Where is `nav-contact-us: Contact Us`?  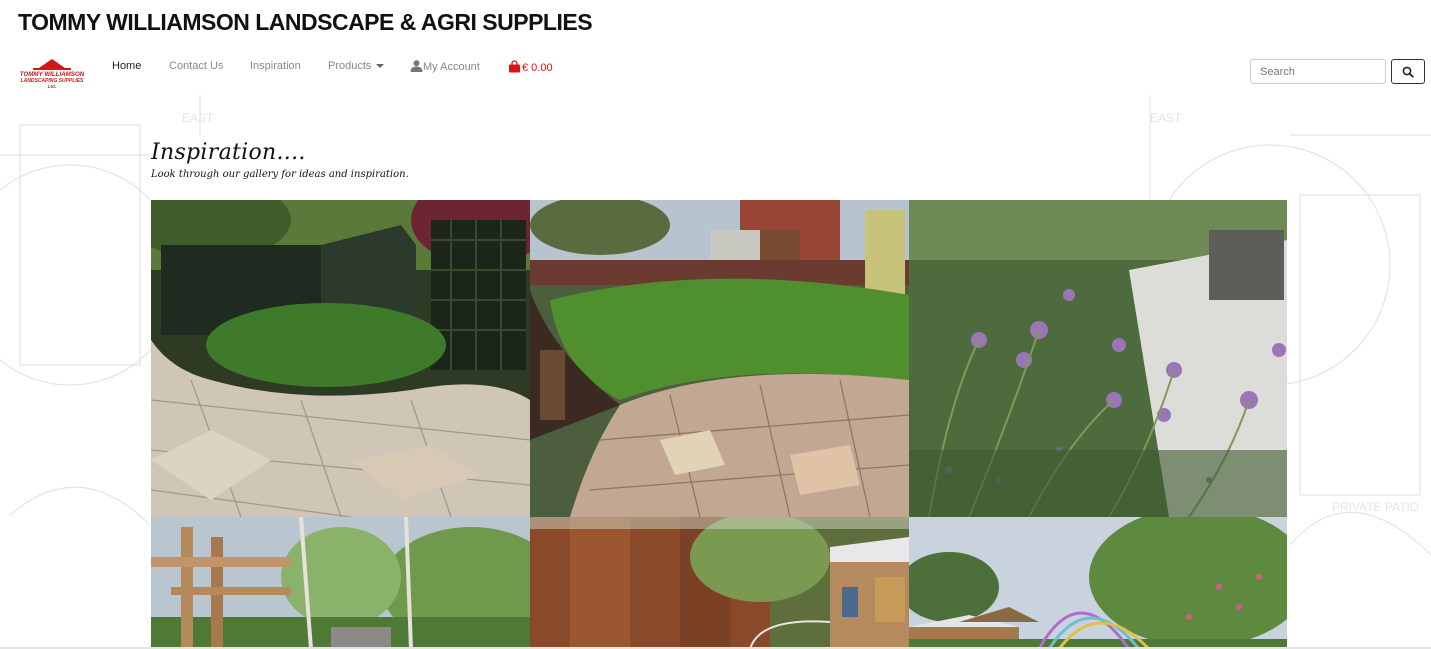
nav-contact-us: Contact Us is located at coordinates (196, 66).